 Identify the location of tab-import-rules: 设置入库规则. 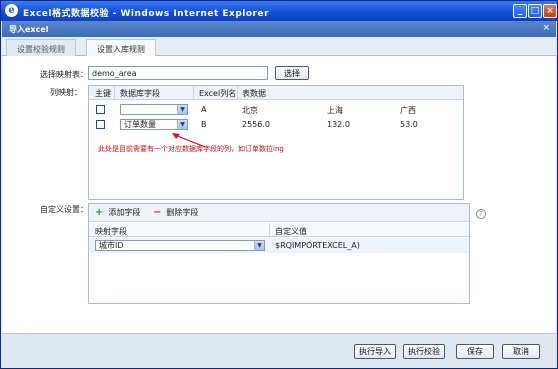
(121, 48).